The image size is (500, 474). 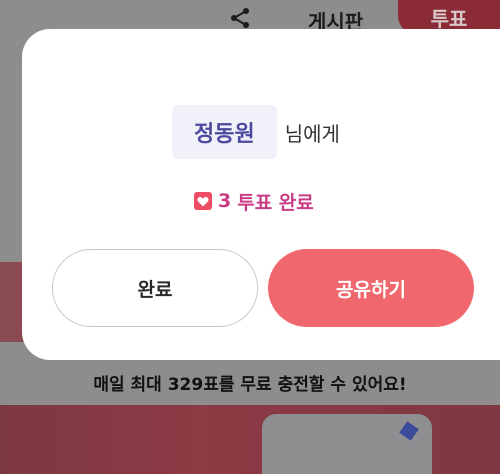 What do you see at coordinates (312, 133) in the screenshot?
I see `recipient-suffix: 님에게` at bounding box center [312, 133].